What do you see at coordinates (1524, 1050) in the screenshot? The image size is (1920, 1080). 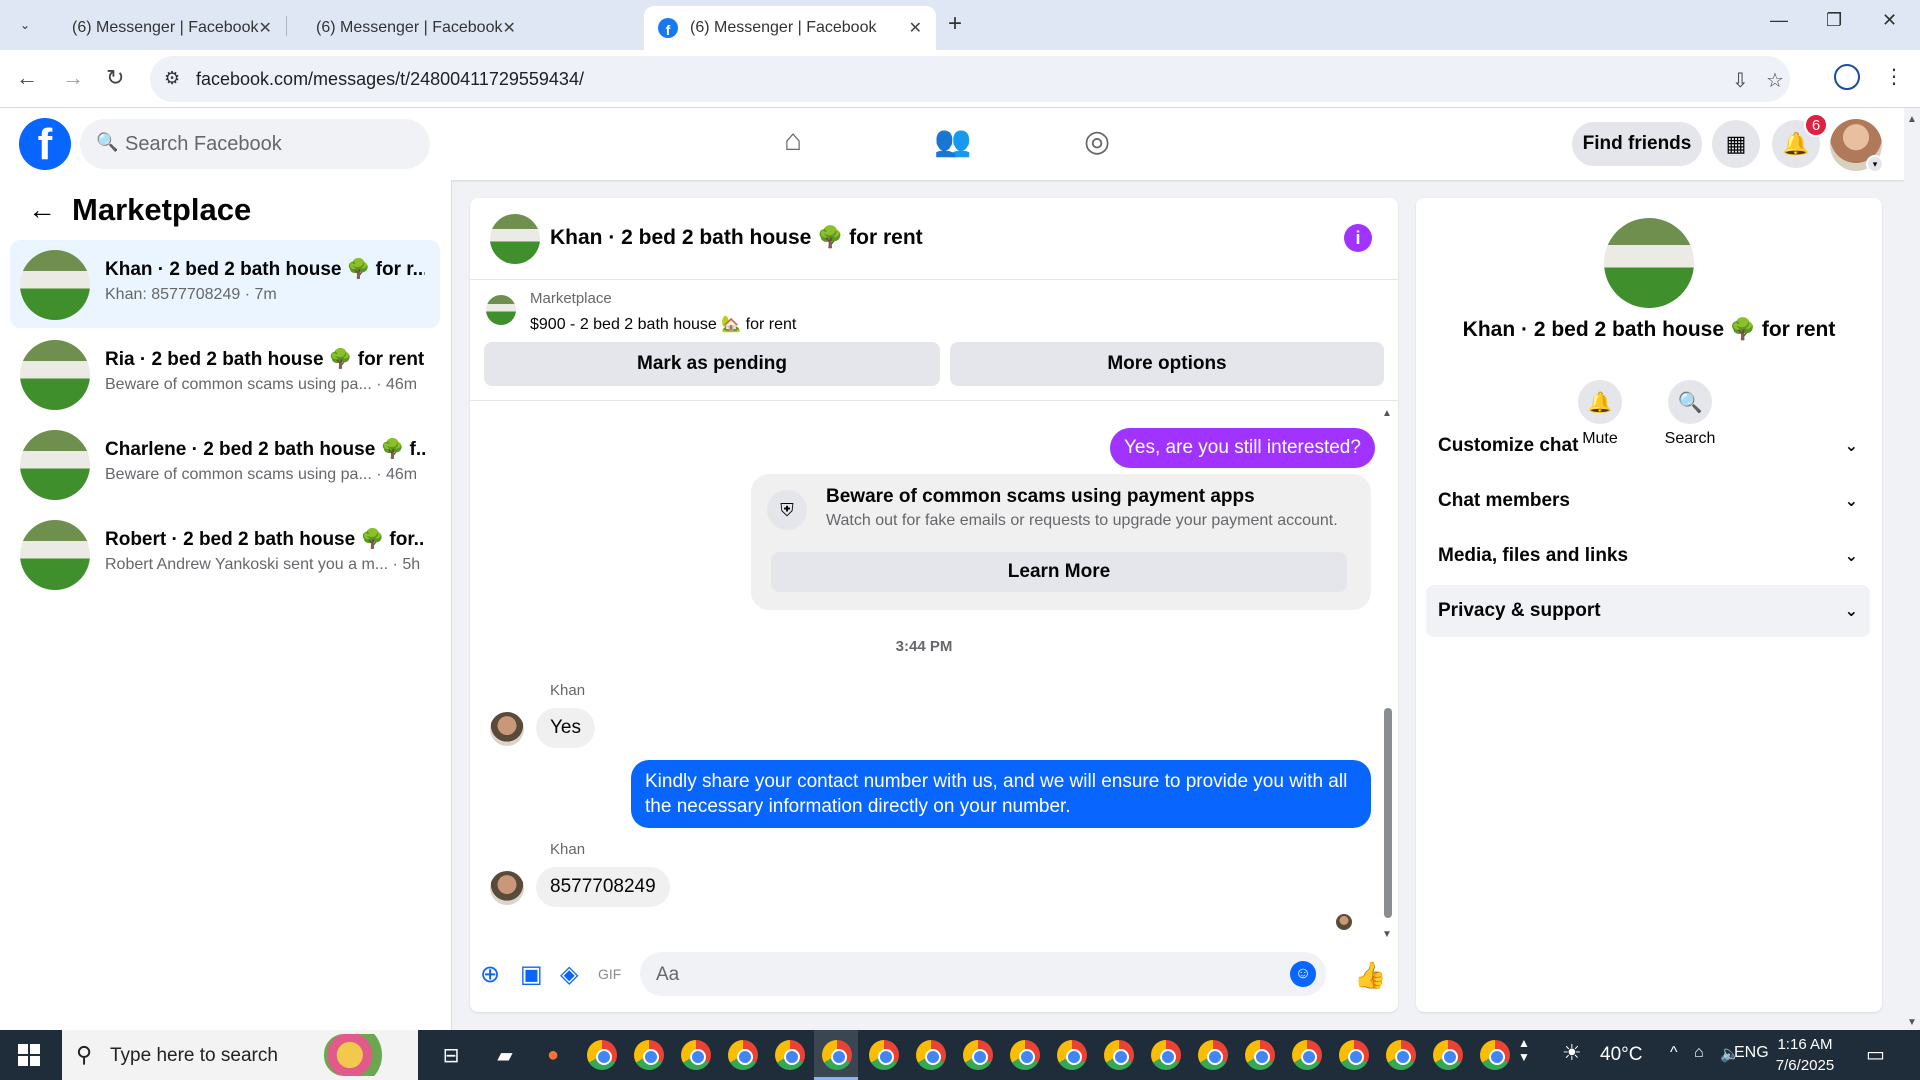 I see `taskbar-overflow-arrows-icon: ▲ ▼` at bounding box center [1524, 1050].